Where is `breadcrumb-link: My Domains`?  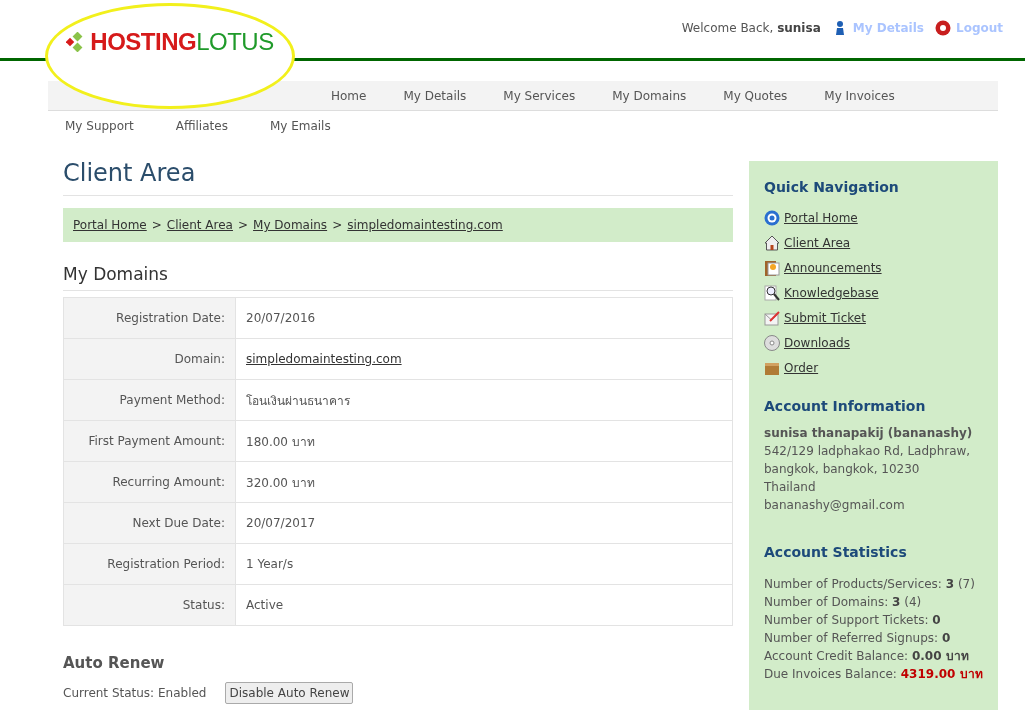 breadcrumb-link: My Domains is located at coordinates (290, 225).